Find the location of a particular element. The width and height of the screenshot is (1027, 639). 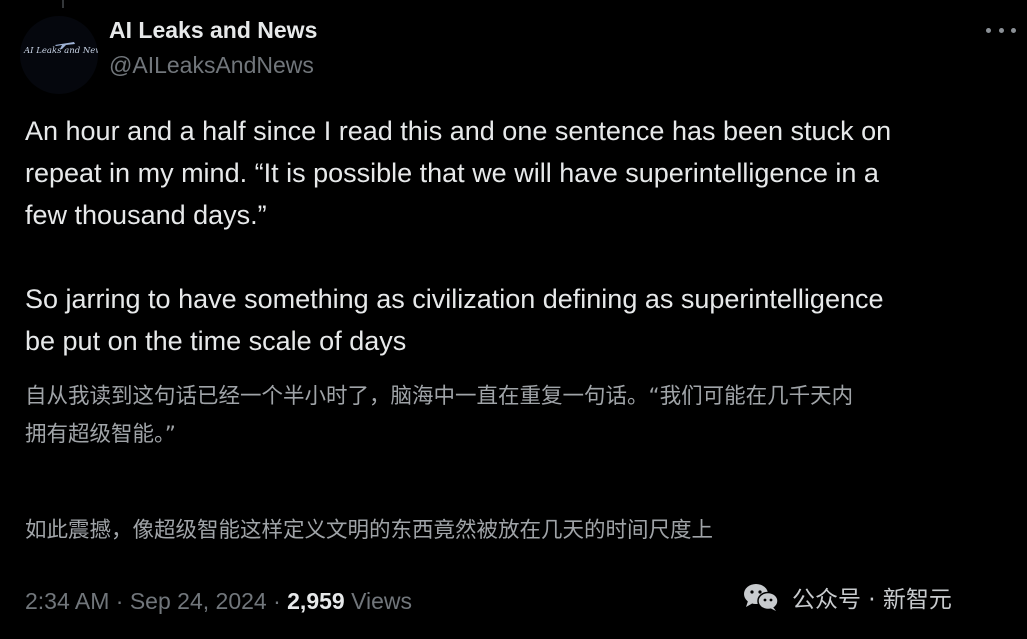

tweet-date: Sep 24, 2024 is located at coordinates (198, 601).